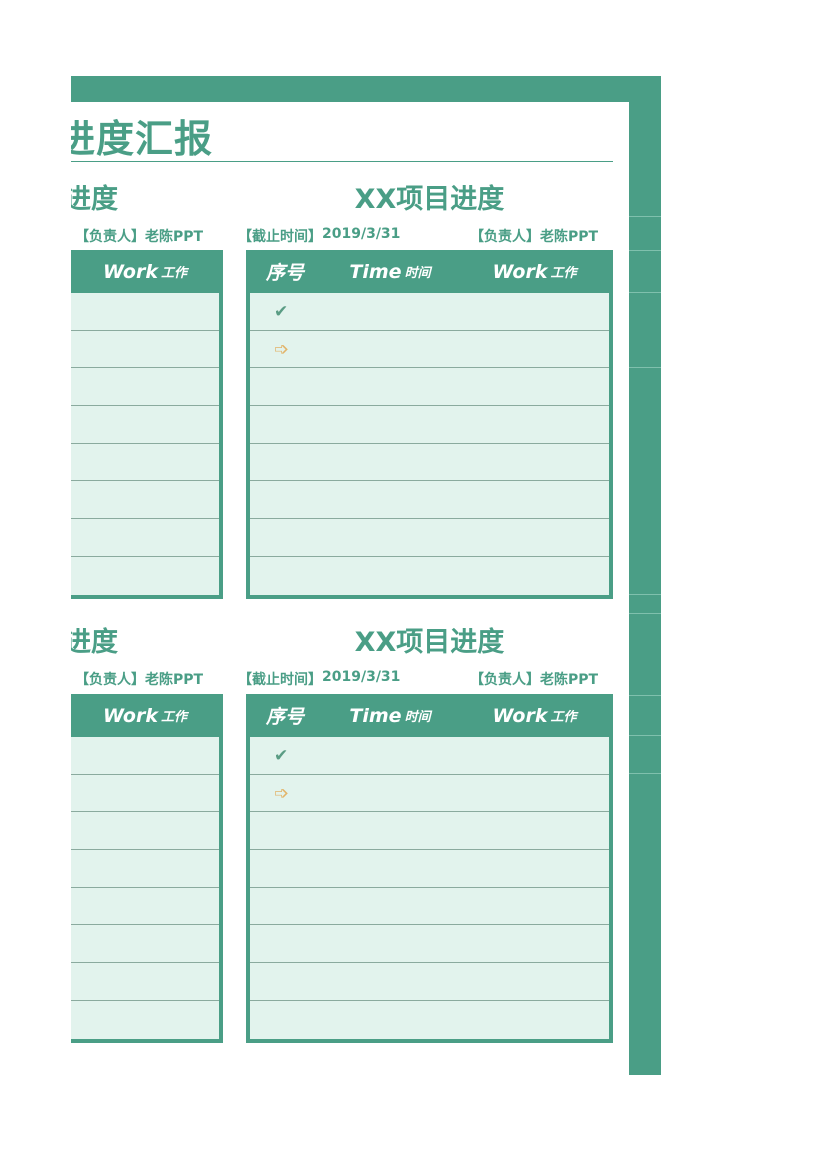  I want to click on right-side-bar, so click(645, 588).